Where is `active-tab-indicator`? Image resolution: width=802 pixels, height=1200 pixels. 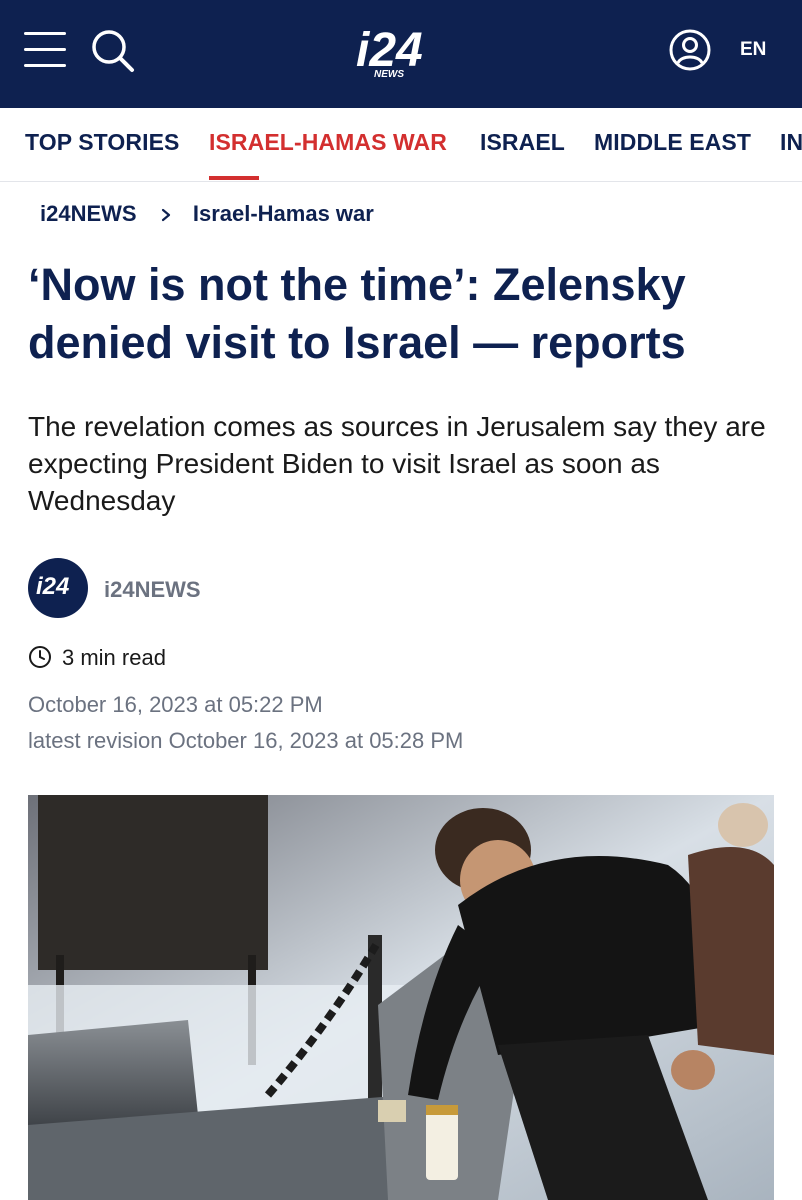
active-tab-indicator is located at coordinates (234, 178).